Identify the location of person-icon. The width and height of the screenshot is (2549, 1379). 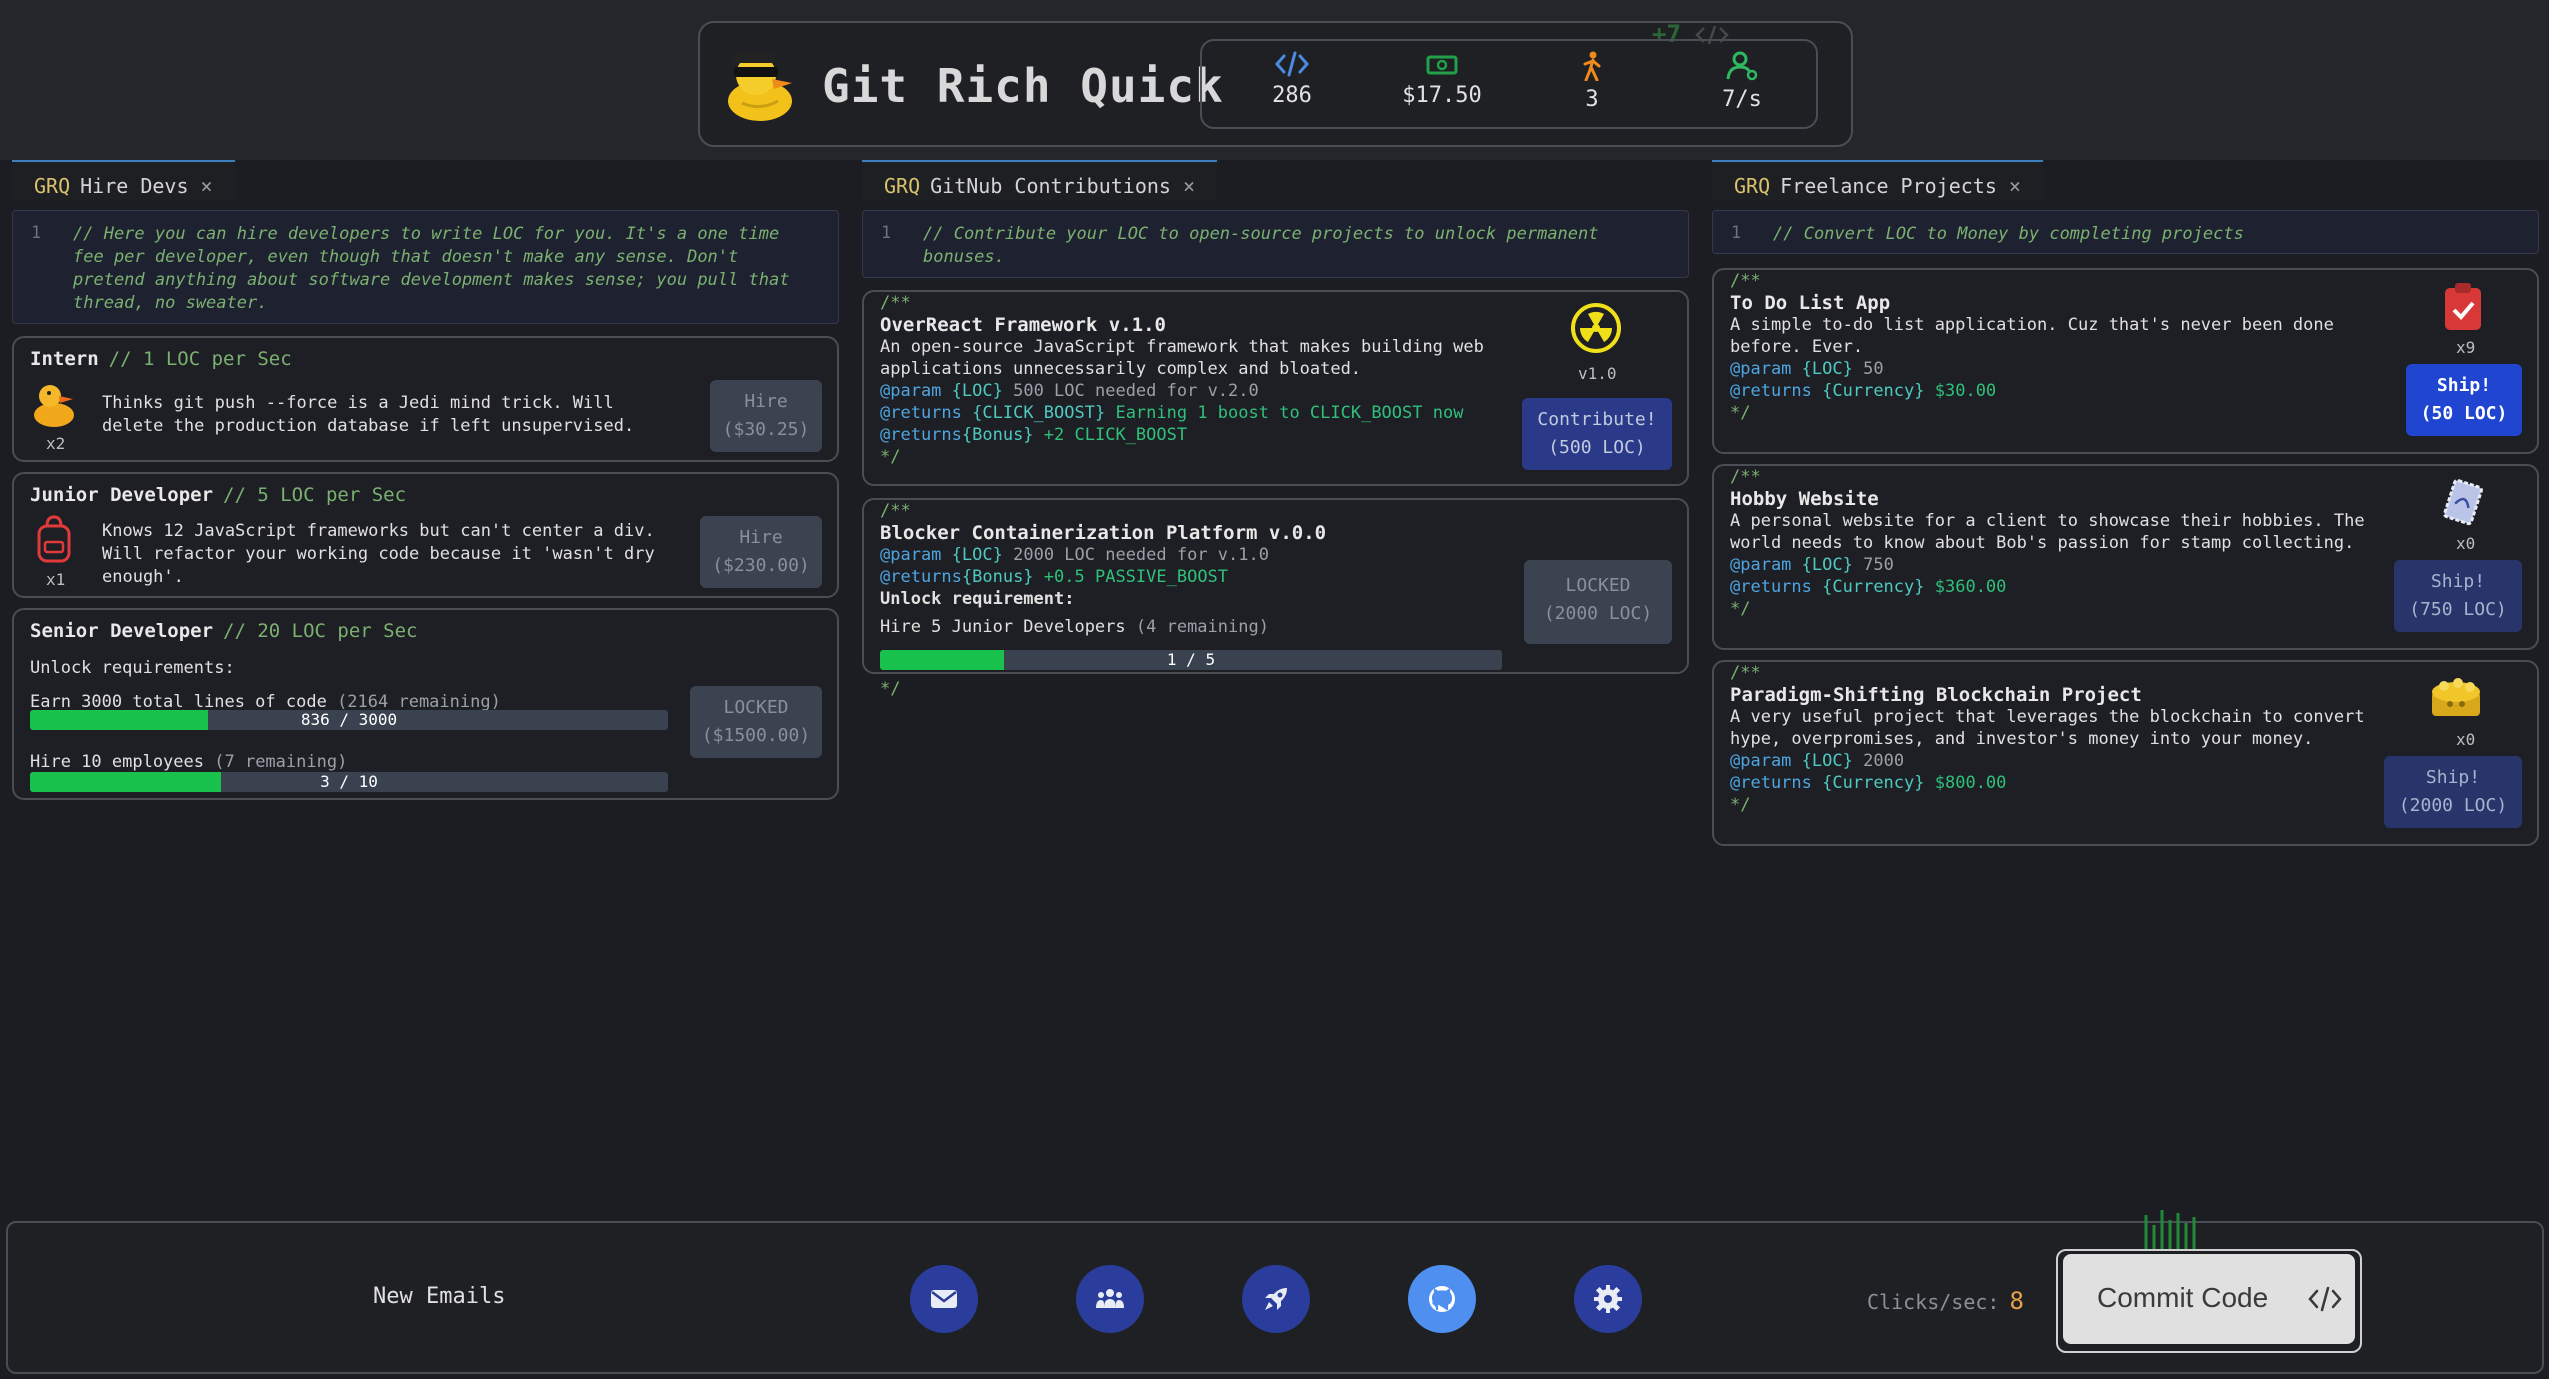
(1592, 66).